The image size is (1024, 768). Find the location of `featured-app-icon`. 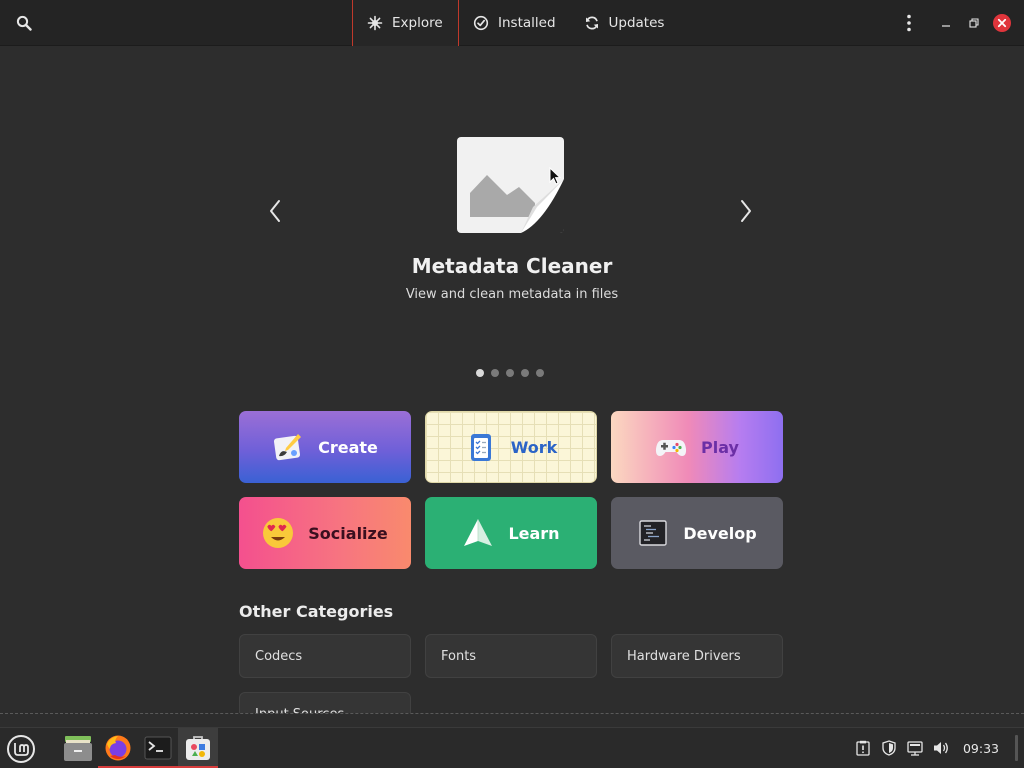

featured-app-icon is located at coordinates (510, 185).